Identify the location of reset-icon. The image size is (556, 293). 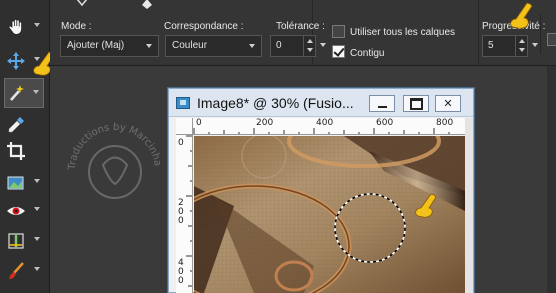
(147, 4).